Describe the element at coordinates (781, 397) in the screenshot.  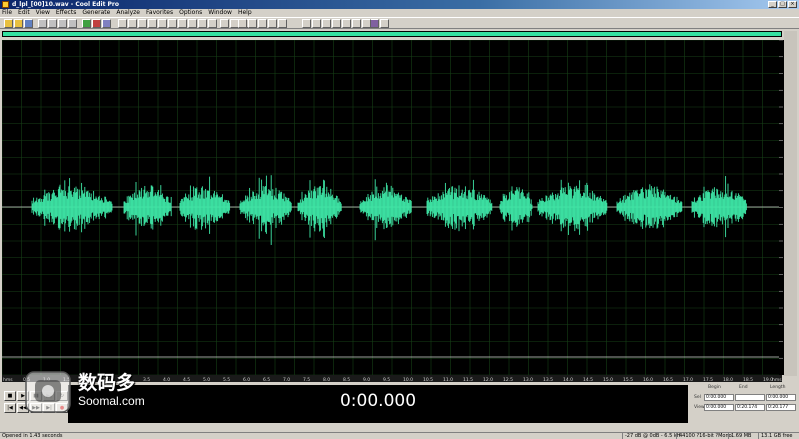
I see `sel-length-field: 0:00.000` at that location.